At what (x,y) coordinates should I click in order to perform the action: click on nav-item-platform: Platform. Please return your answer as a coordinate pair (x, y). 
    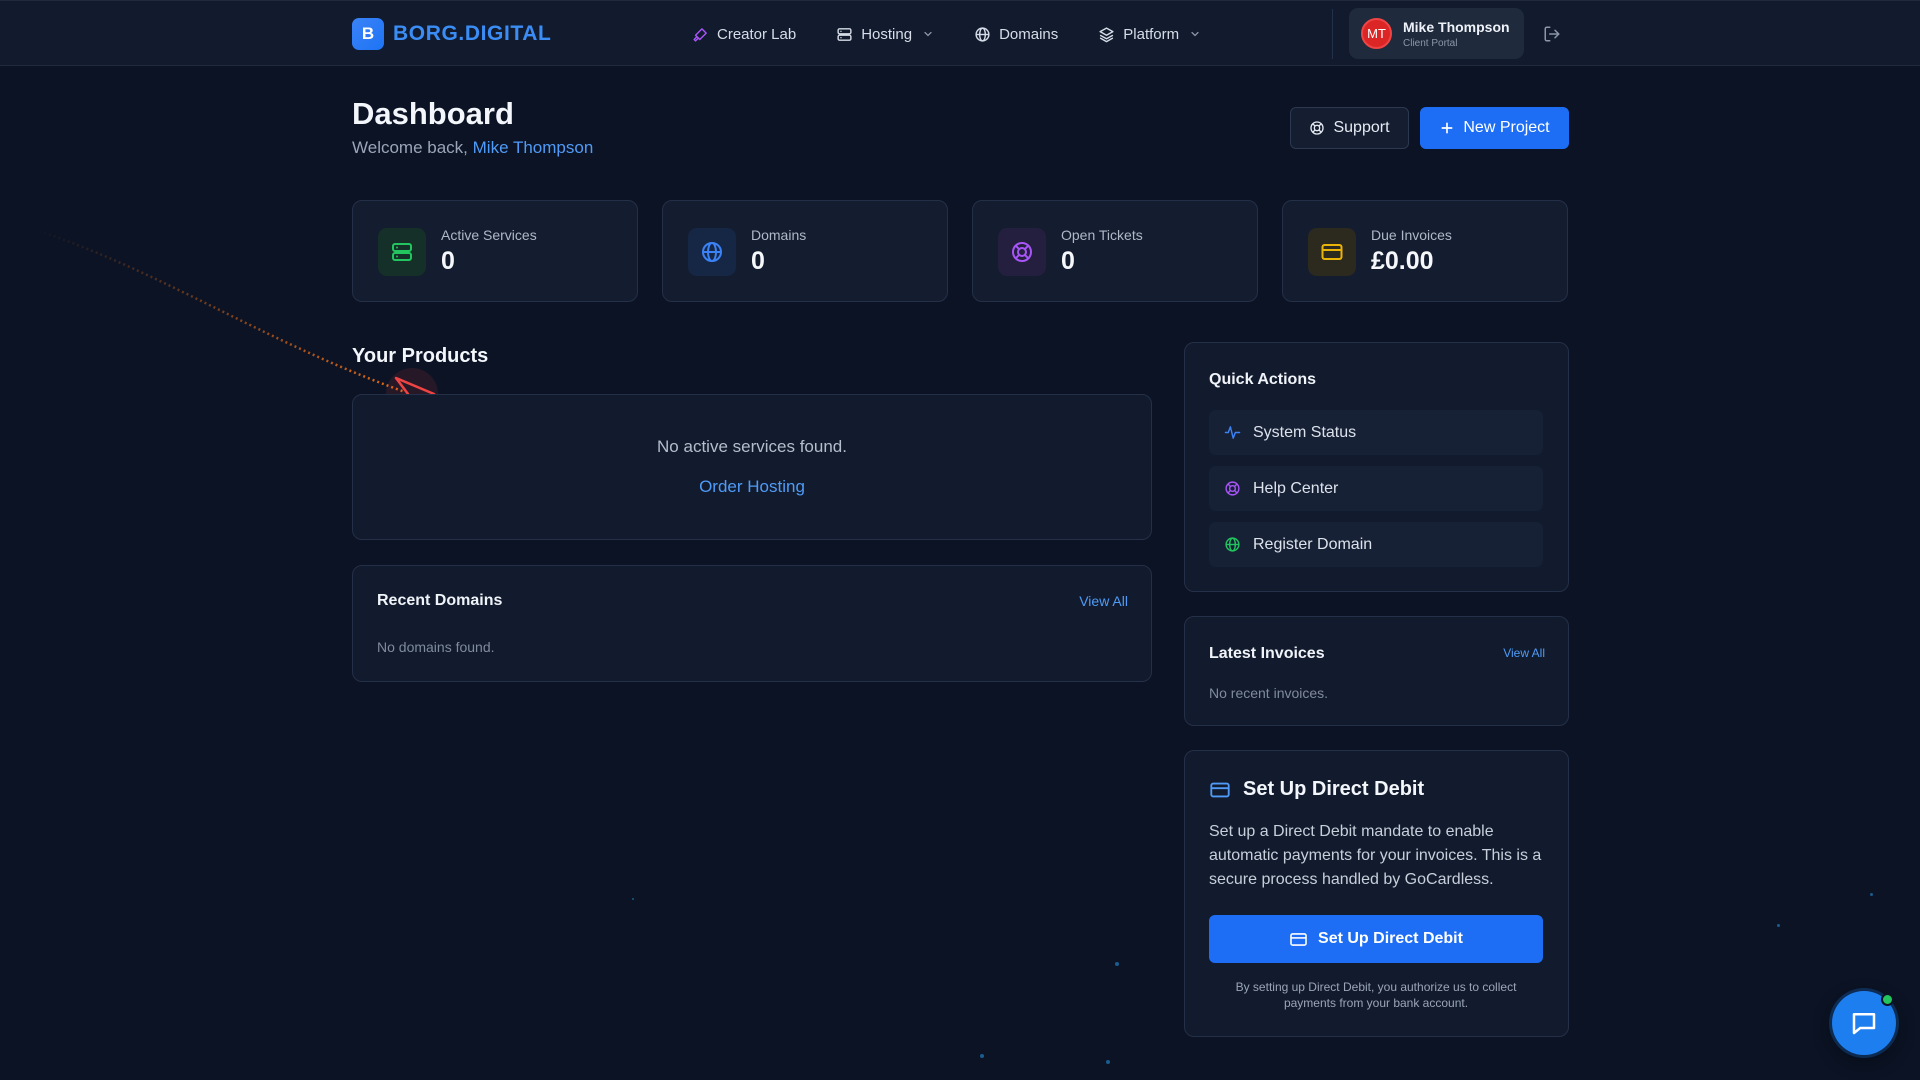
    Looking at the image, I should click on (1149, 34).